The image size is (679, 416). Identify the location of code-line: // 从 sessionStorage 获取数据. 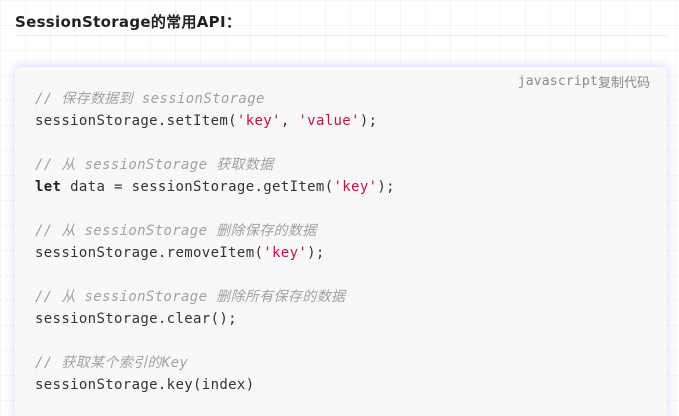
(215, 165).